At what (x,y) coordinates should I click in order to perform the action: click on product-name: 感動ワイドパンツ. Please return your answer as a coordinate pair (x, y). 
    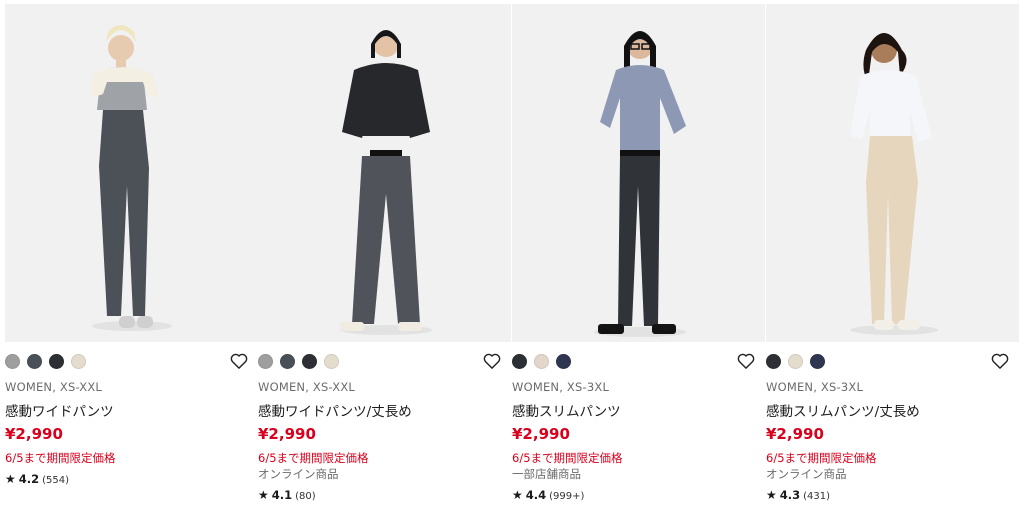
    Looking at the image, I should click on (59, 410).